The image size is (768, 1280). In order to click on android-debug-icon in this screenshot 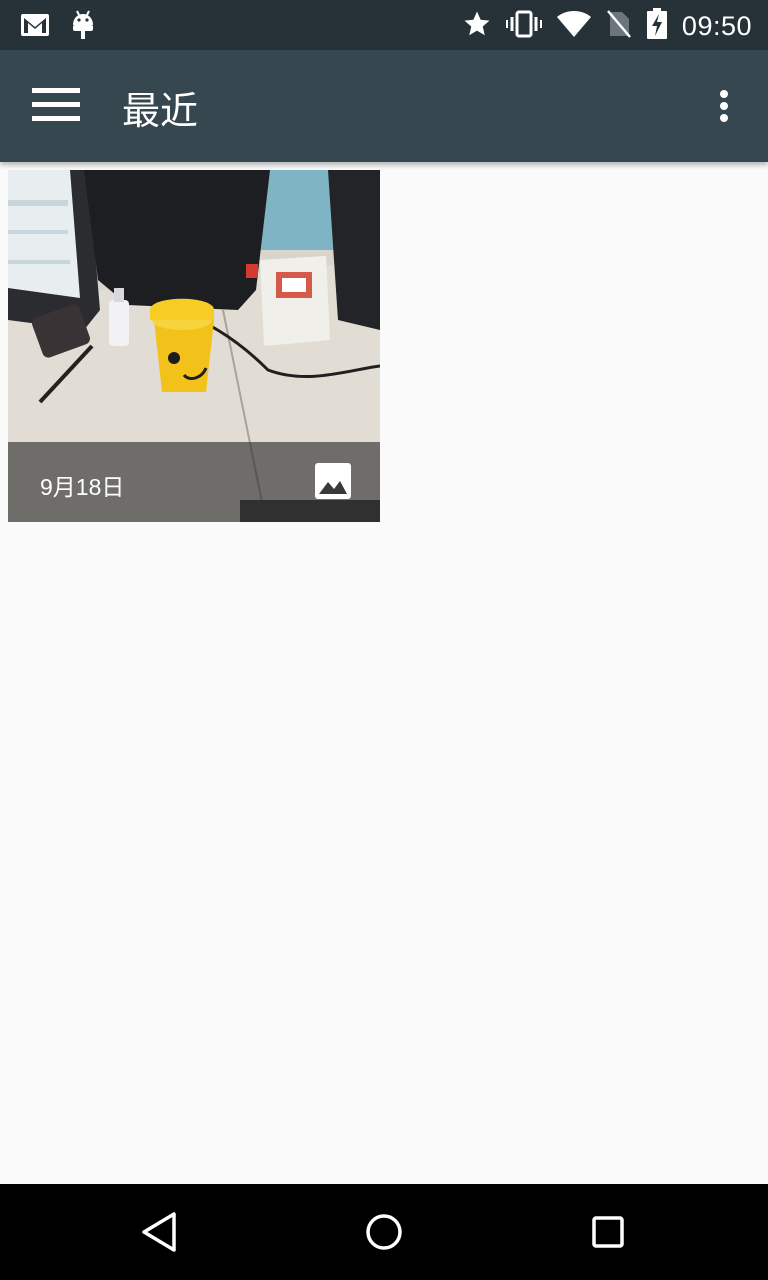, I will do `click(83, 27)`.